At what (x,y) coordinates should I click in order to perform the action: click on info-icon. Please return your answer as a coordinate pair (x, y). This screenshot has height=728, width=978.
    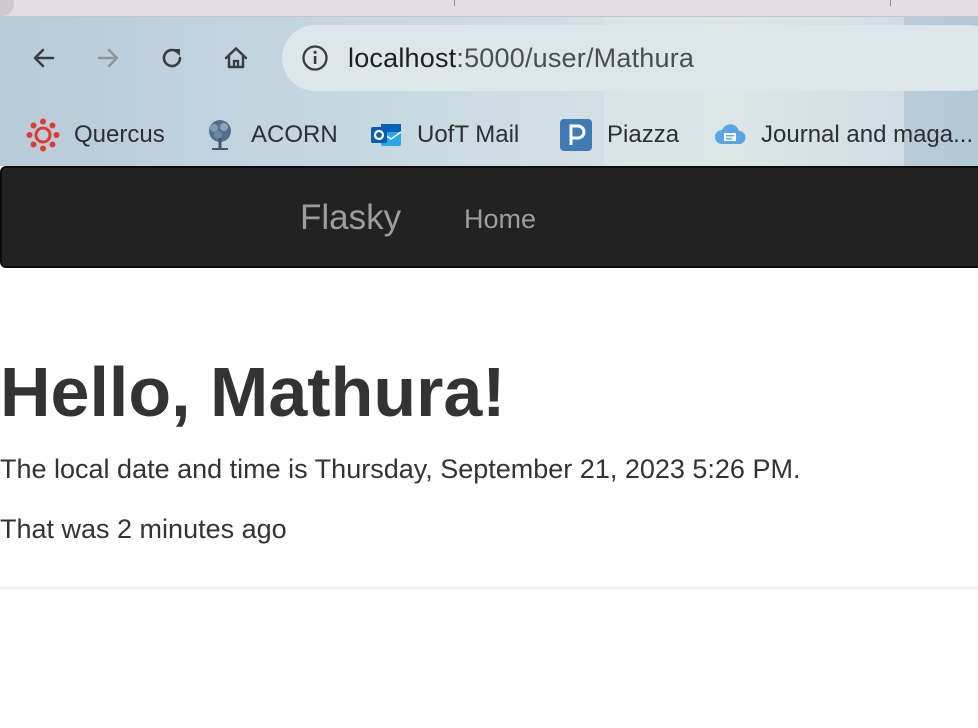
    Looking at the image, I should click on (315, 58).